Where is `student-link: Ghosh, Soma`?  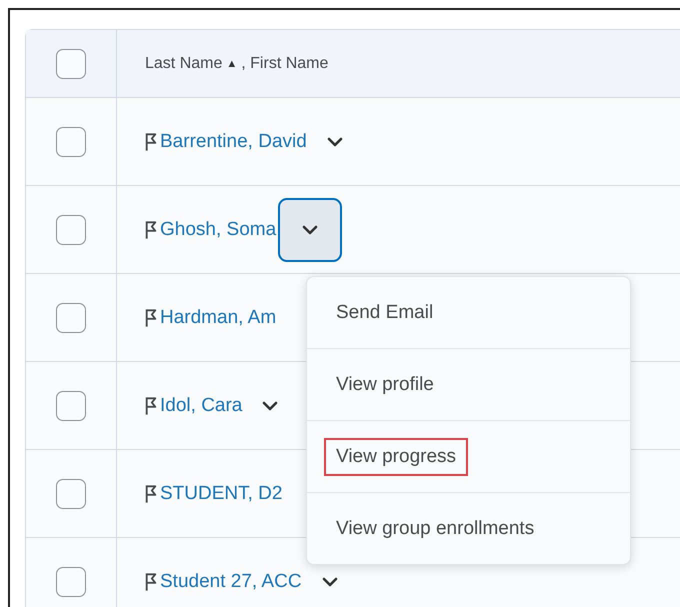 student-link: Ghosh, Soma is located at coordinates (218, 229).